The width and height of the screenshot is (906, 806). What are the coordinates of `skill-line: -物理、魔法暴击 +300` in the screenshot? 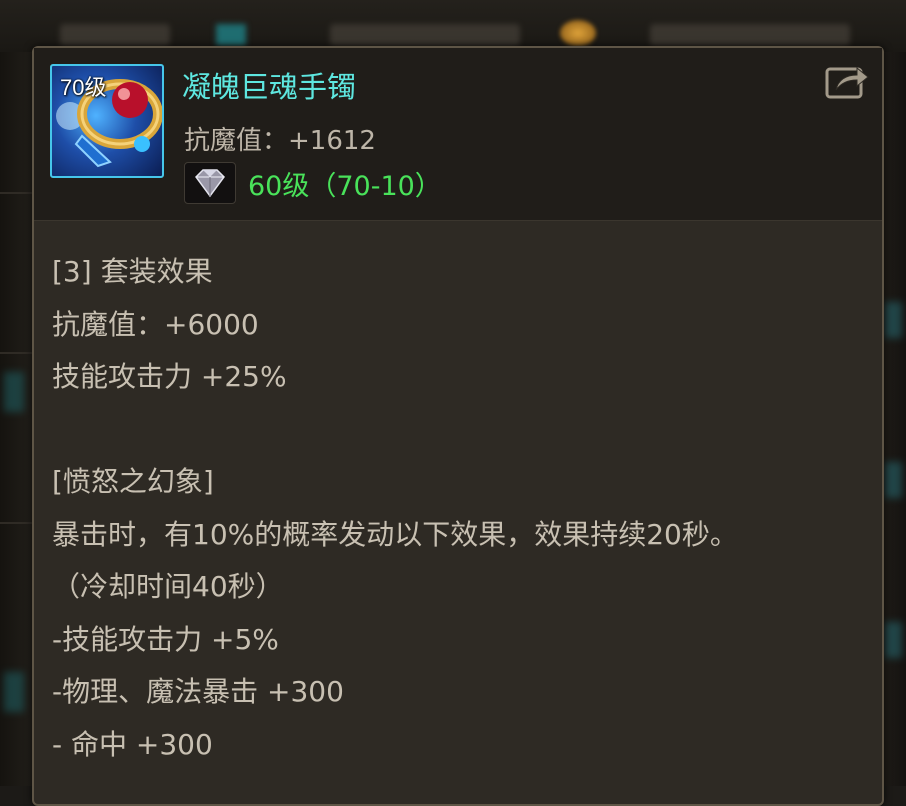 It's located at (198, 691).